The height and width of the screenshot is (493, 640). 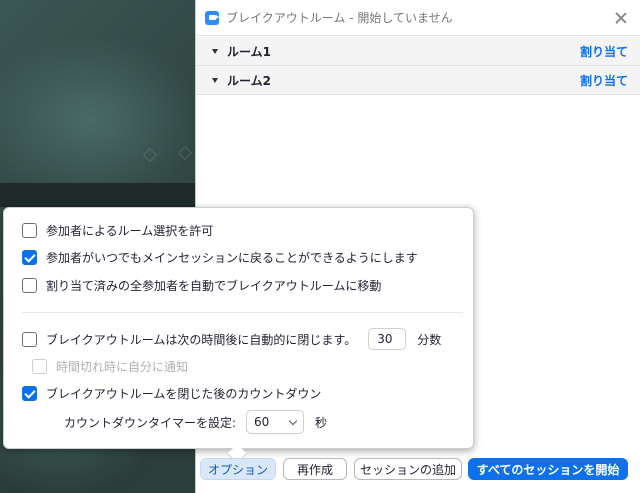 I want to click on minutes-unit: 分数, so click(x=429, y=339).